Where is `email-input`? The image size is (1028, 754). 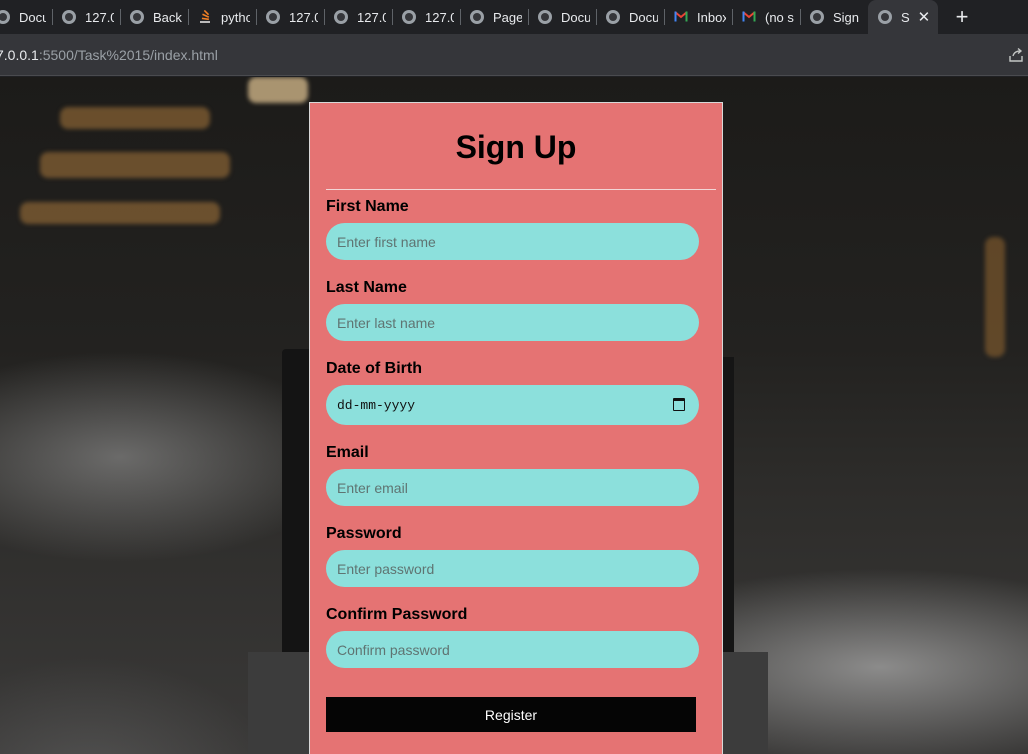
email-input is located at coordinates (512, 487).